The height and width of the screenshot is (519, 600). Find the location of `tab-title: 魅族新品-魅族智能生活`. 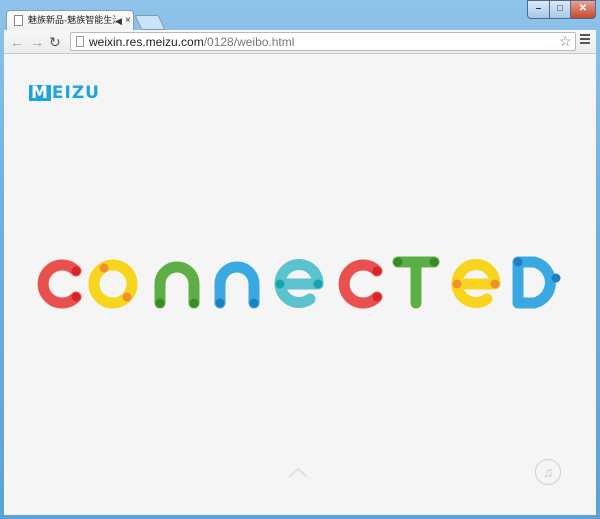

tab-title: 魅族新品-魅族智能生活 is located at coordinates (72, 21).